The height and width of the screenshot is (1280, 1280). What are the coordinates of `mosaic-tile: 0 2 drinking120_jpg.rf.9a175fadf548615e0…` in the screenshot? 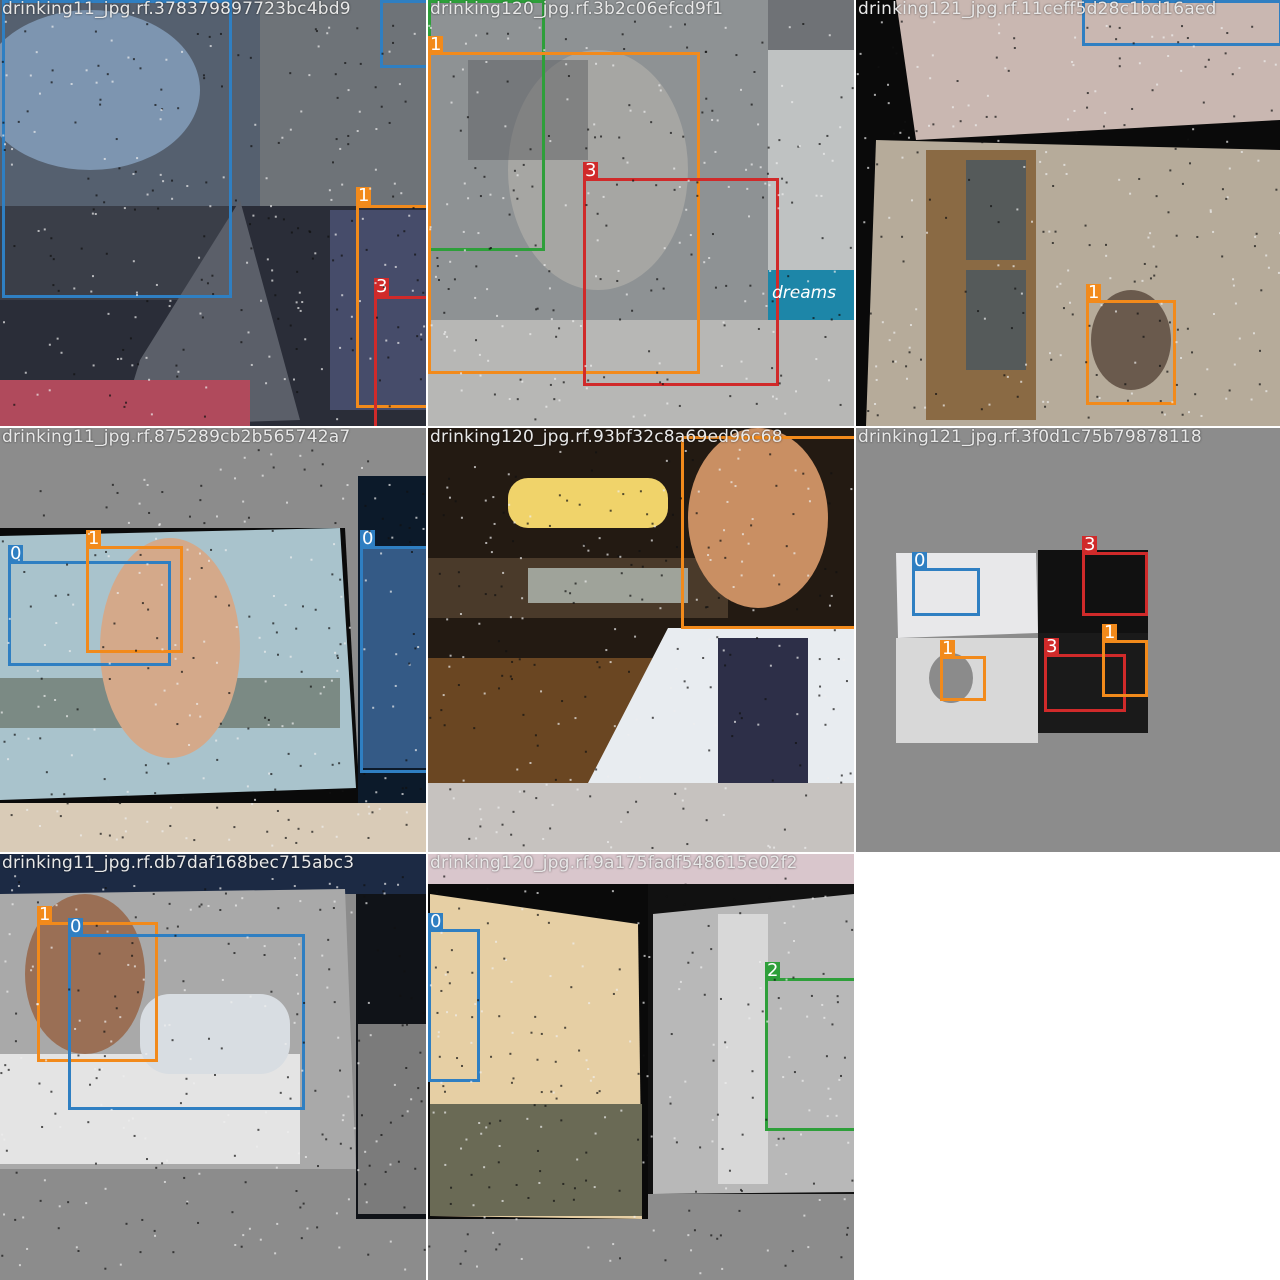 It's located at (641, 1067).